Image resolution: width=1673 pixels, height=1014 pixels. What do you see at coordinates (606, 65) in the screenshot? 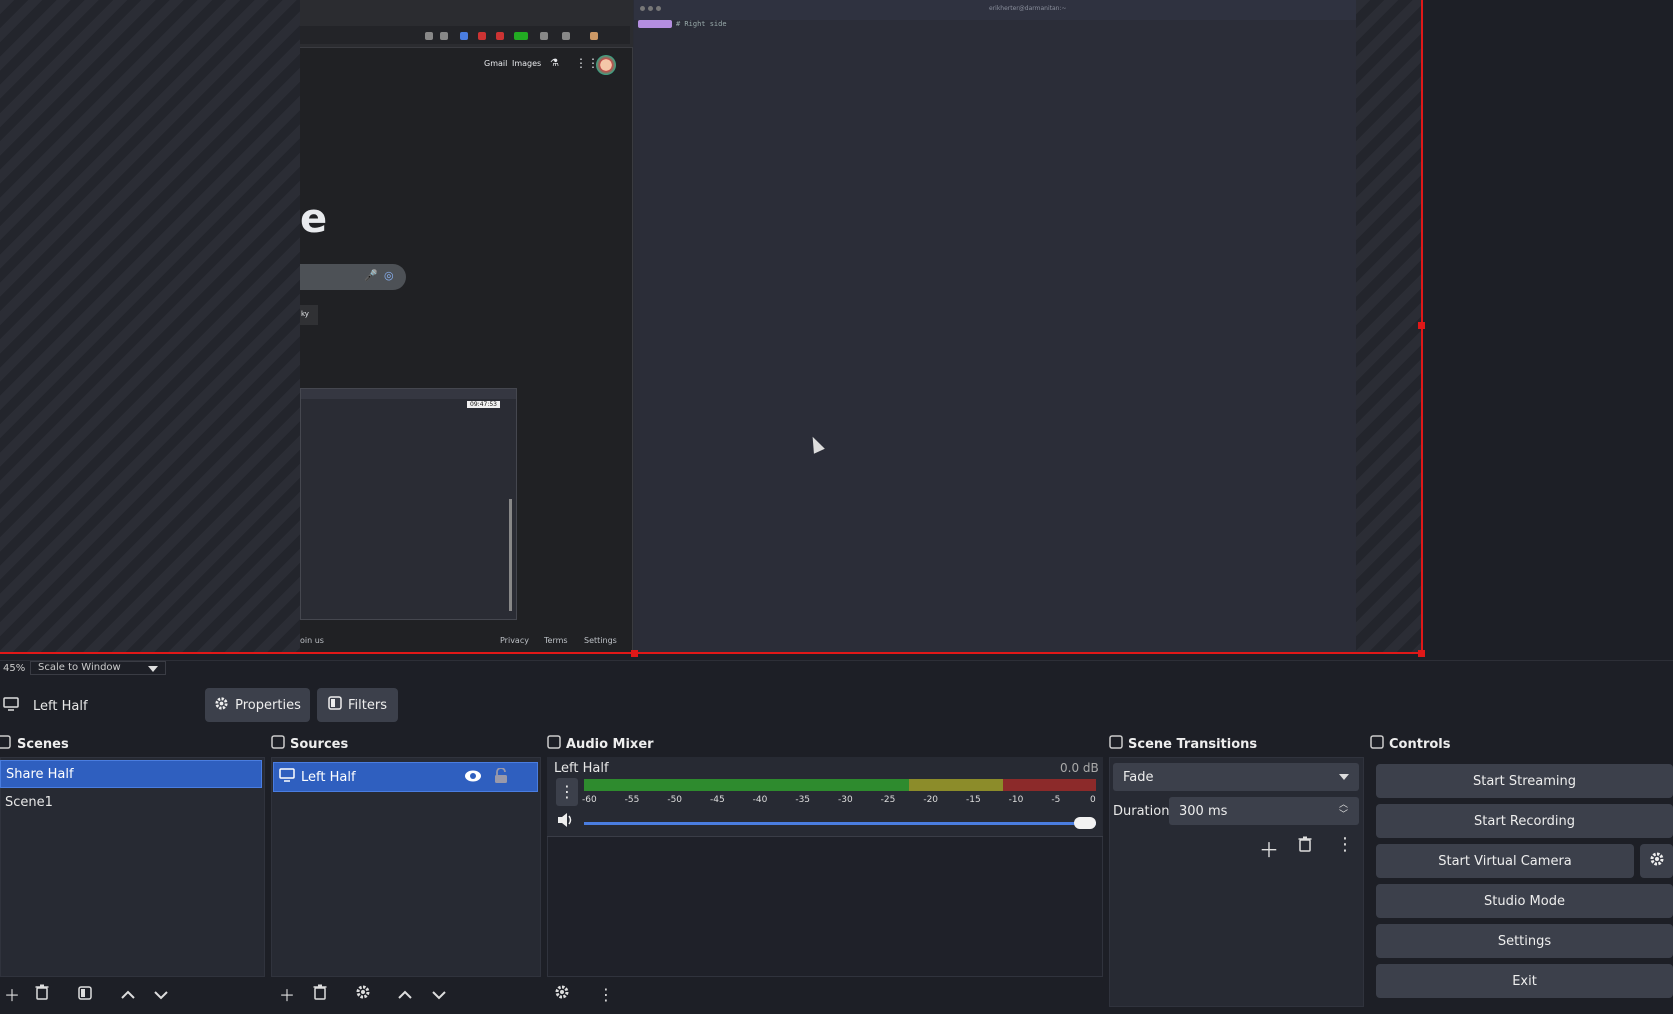
I see `avatar` at bounding box center [606, 65].